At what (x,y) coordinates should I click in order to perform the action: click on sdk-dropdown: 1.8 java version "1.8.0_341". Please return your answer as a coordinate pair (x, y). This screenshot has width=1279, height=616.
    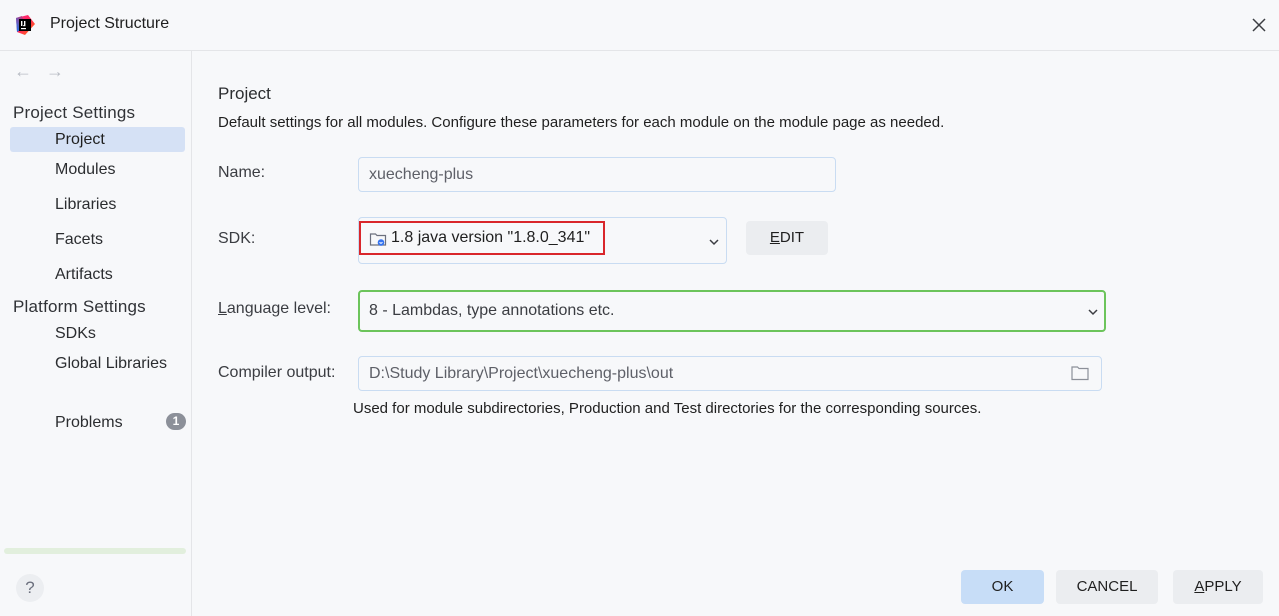
    Looking at the image, I should click on (542, 240).